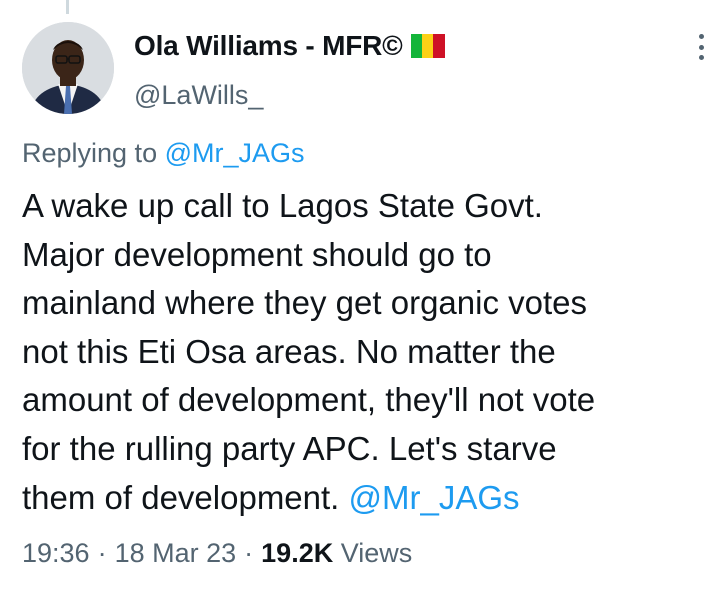  Describe the element at coordinates (439, 46) in the screenshot. I see `flag-stripe-red` at that location.